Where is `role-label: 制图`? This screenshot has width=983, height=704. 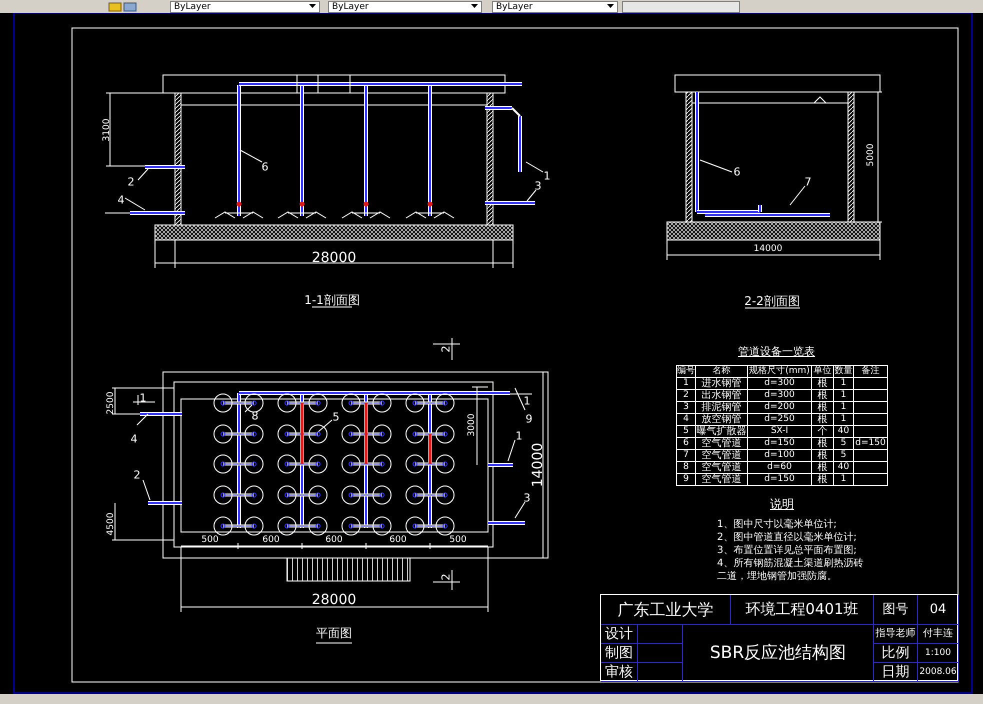
role-label: 制图 is located at coordinates (619, 653).